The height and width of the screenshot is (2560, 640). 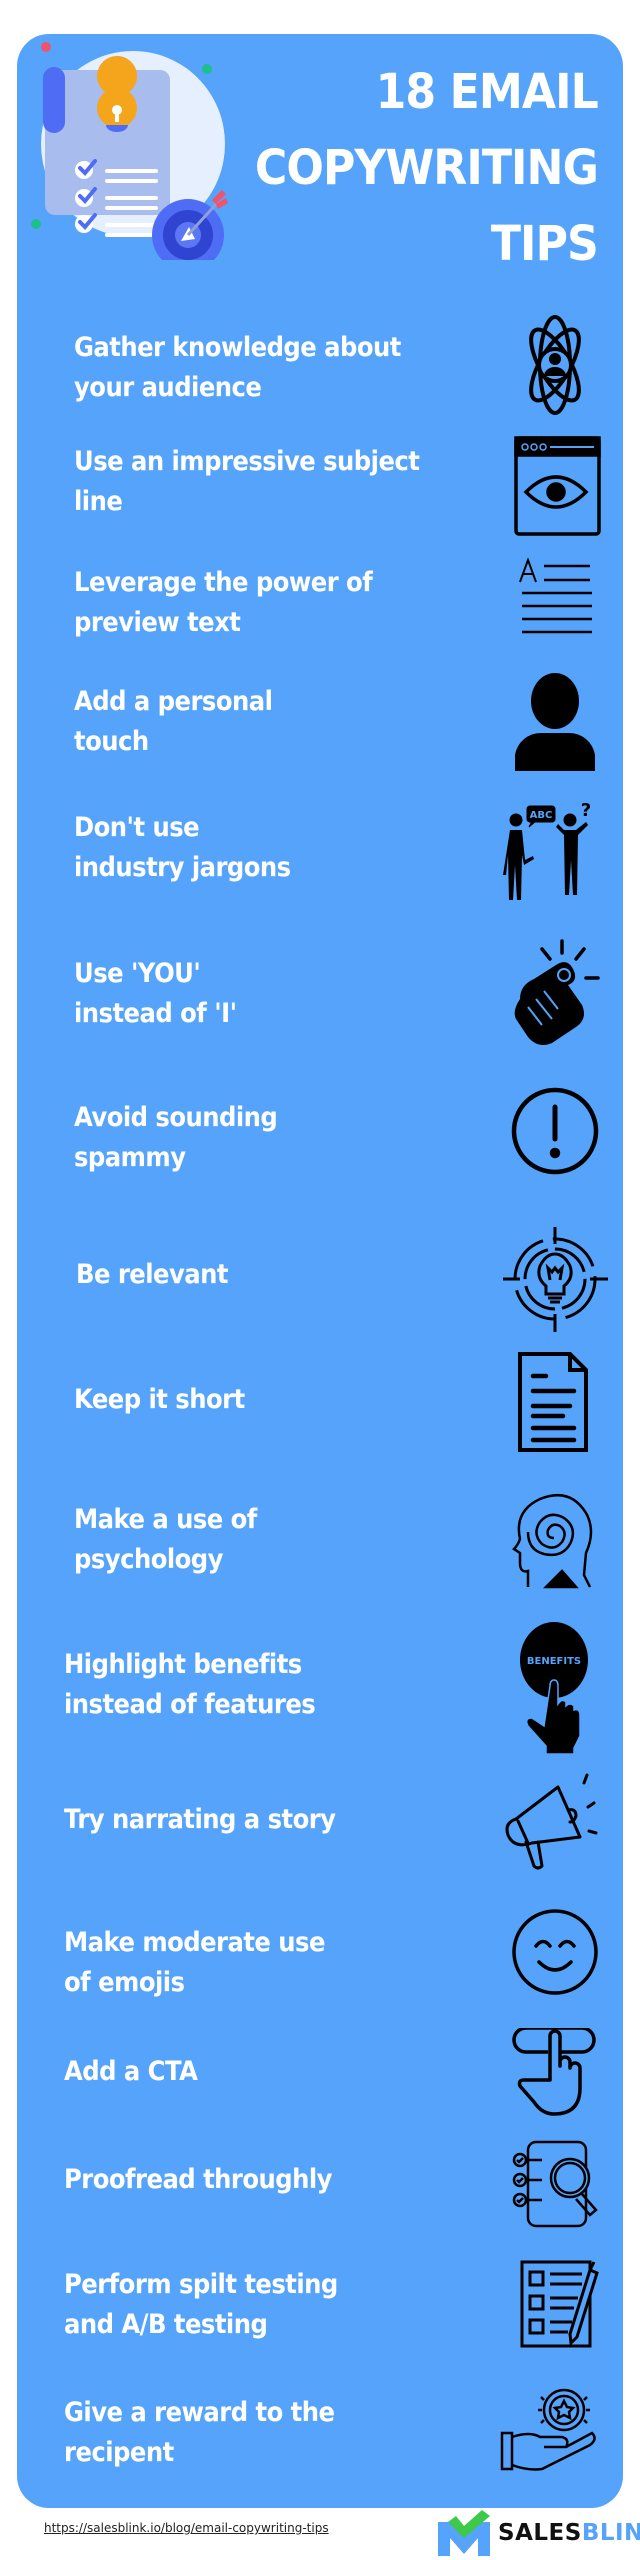 What do you see at coordinates (173, 701) in the screenshot?
I see `tip-line: Add a personal` at bounding box center [173, 701].